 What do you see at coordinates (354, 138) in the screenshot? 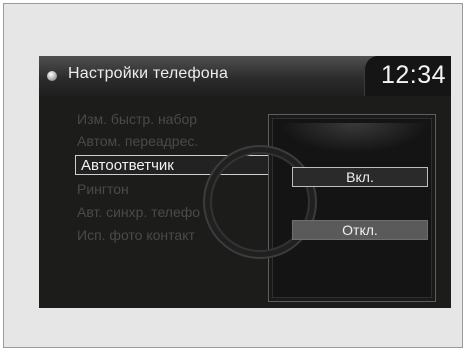
I see `popup-glow` at bounding box center [354, 138].